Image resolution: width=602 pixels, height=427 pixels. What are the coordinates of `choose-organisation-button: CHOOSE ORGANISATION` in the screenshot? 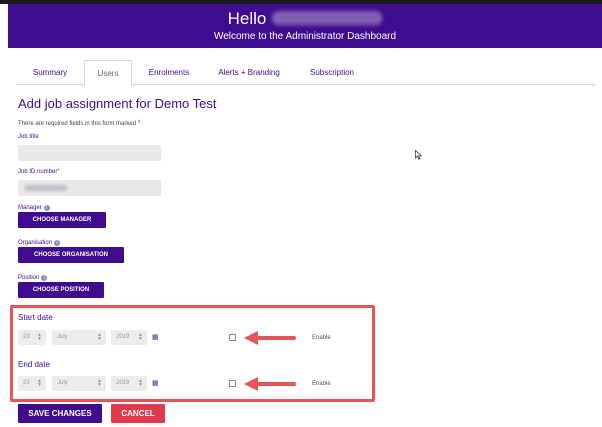 It's located at (71, 255).